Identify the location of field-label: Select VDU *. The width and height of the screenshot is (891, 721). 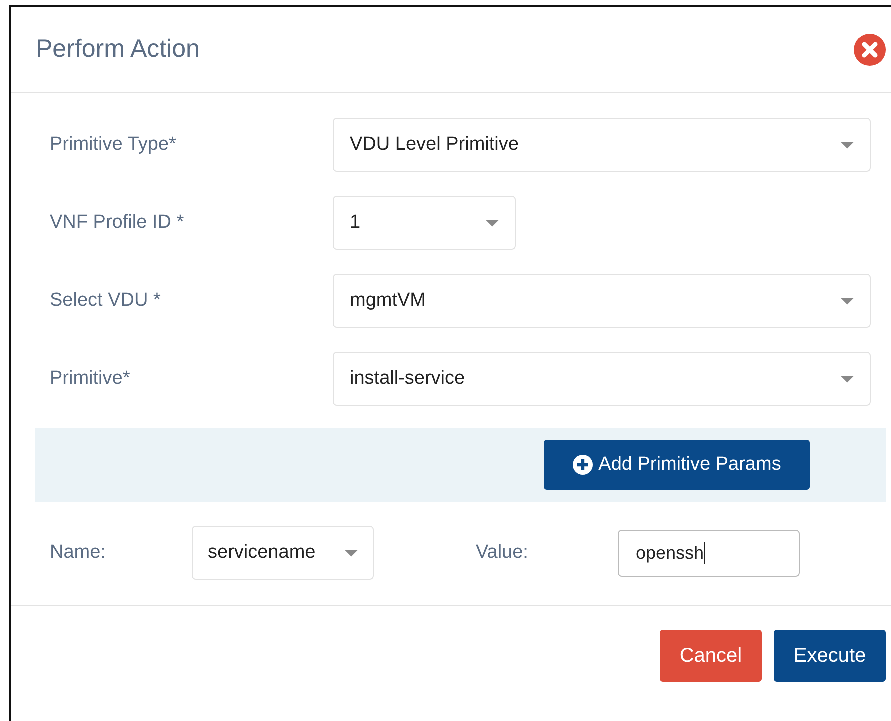
(105, 301).